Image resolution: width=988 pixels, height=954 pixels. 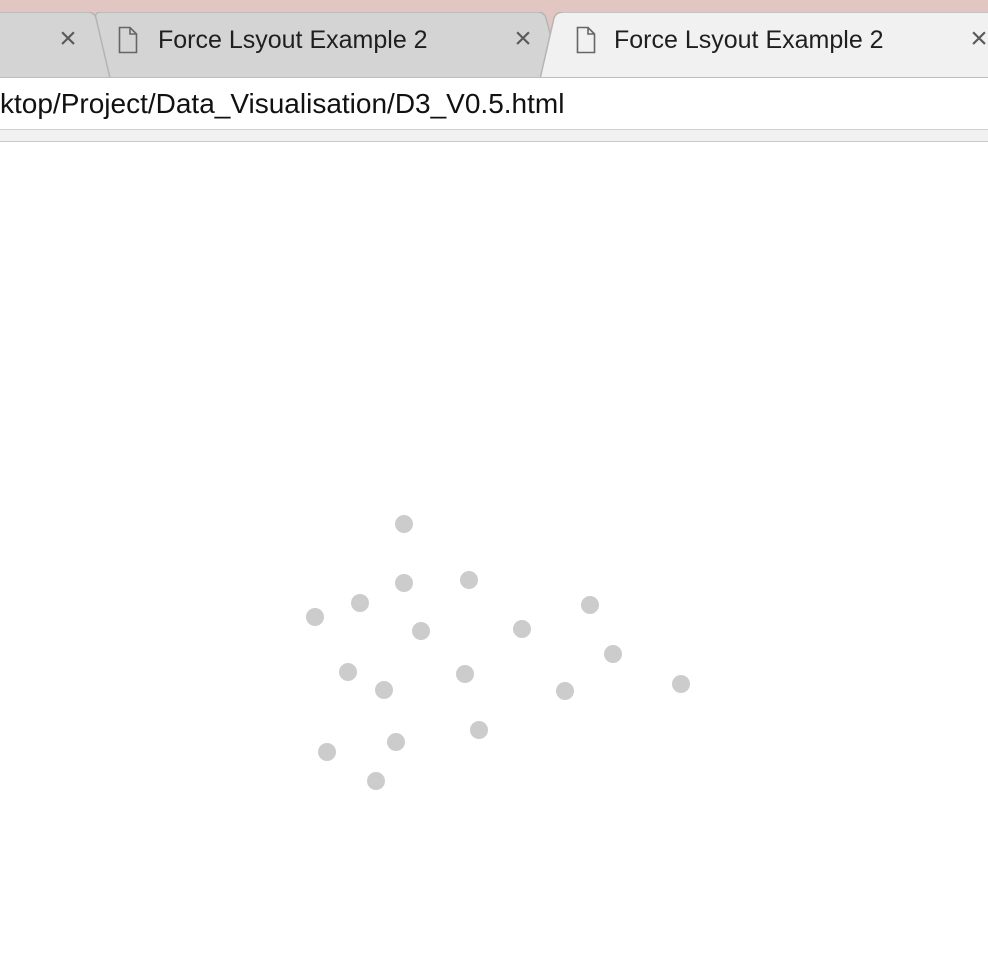 I want to click on tab-2-title: Force Lsyout Example 2, so click(x=293, y=40).